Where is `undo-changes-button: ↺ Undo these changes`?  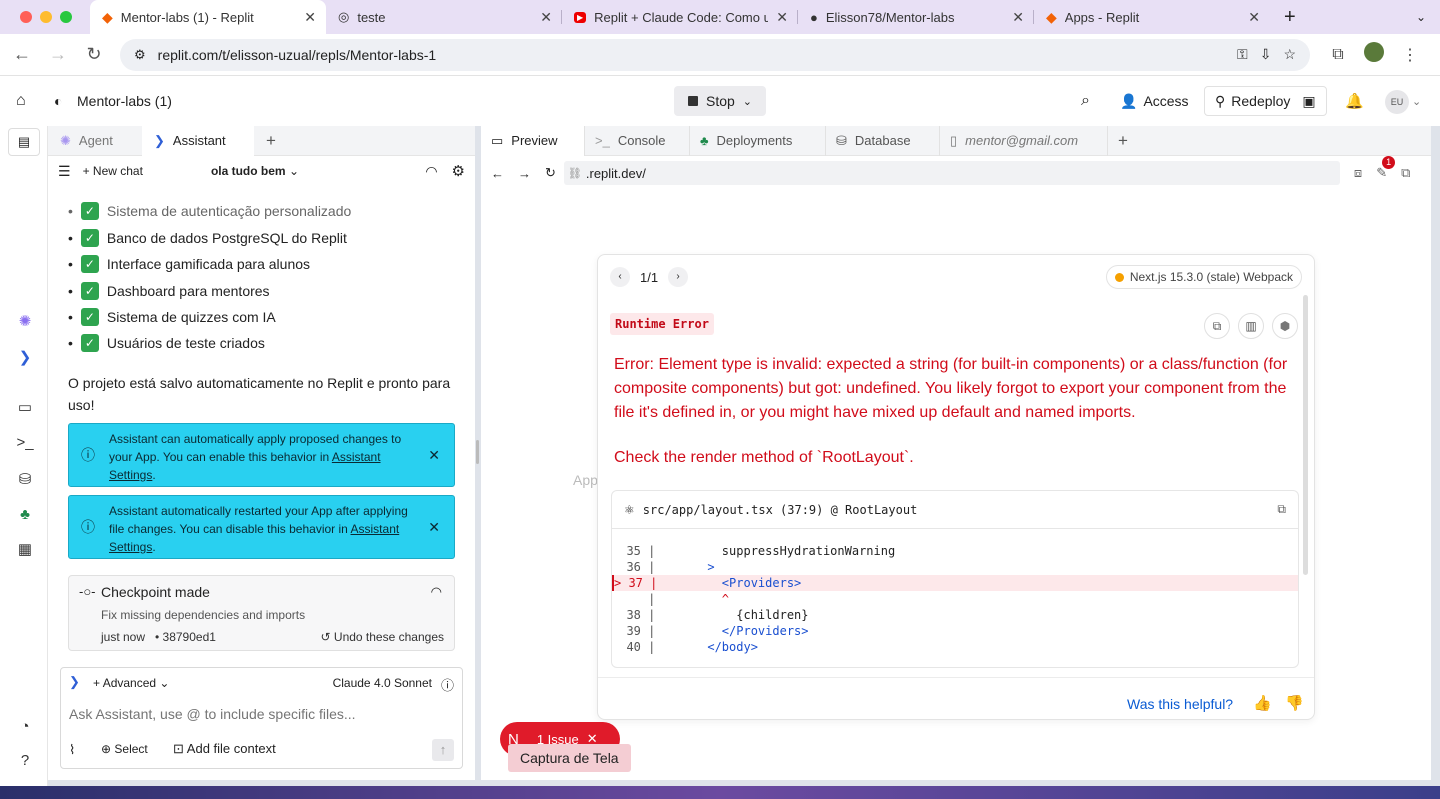 undo-changes-button: ↺ Undo these changes is located at coordinates (382, 637).